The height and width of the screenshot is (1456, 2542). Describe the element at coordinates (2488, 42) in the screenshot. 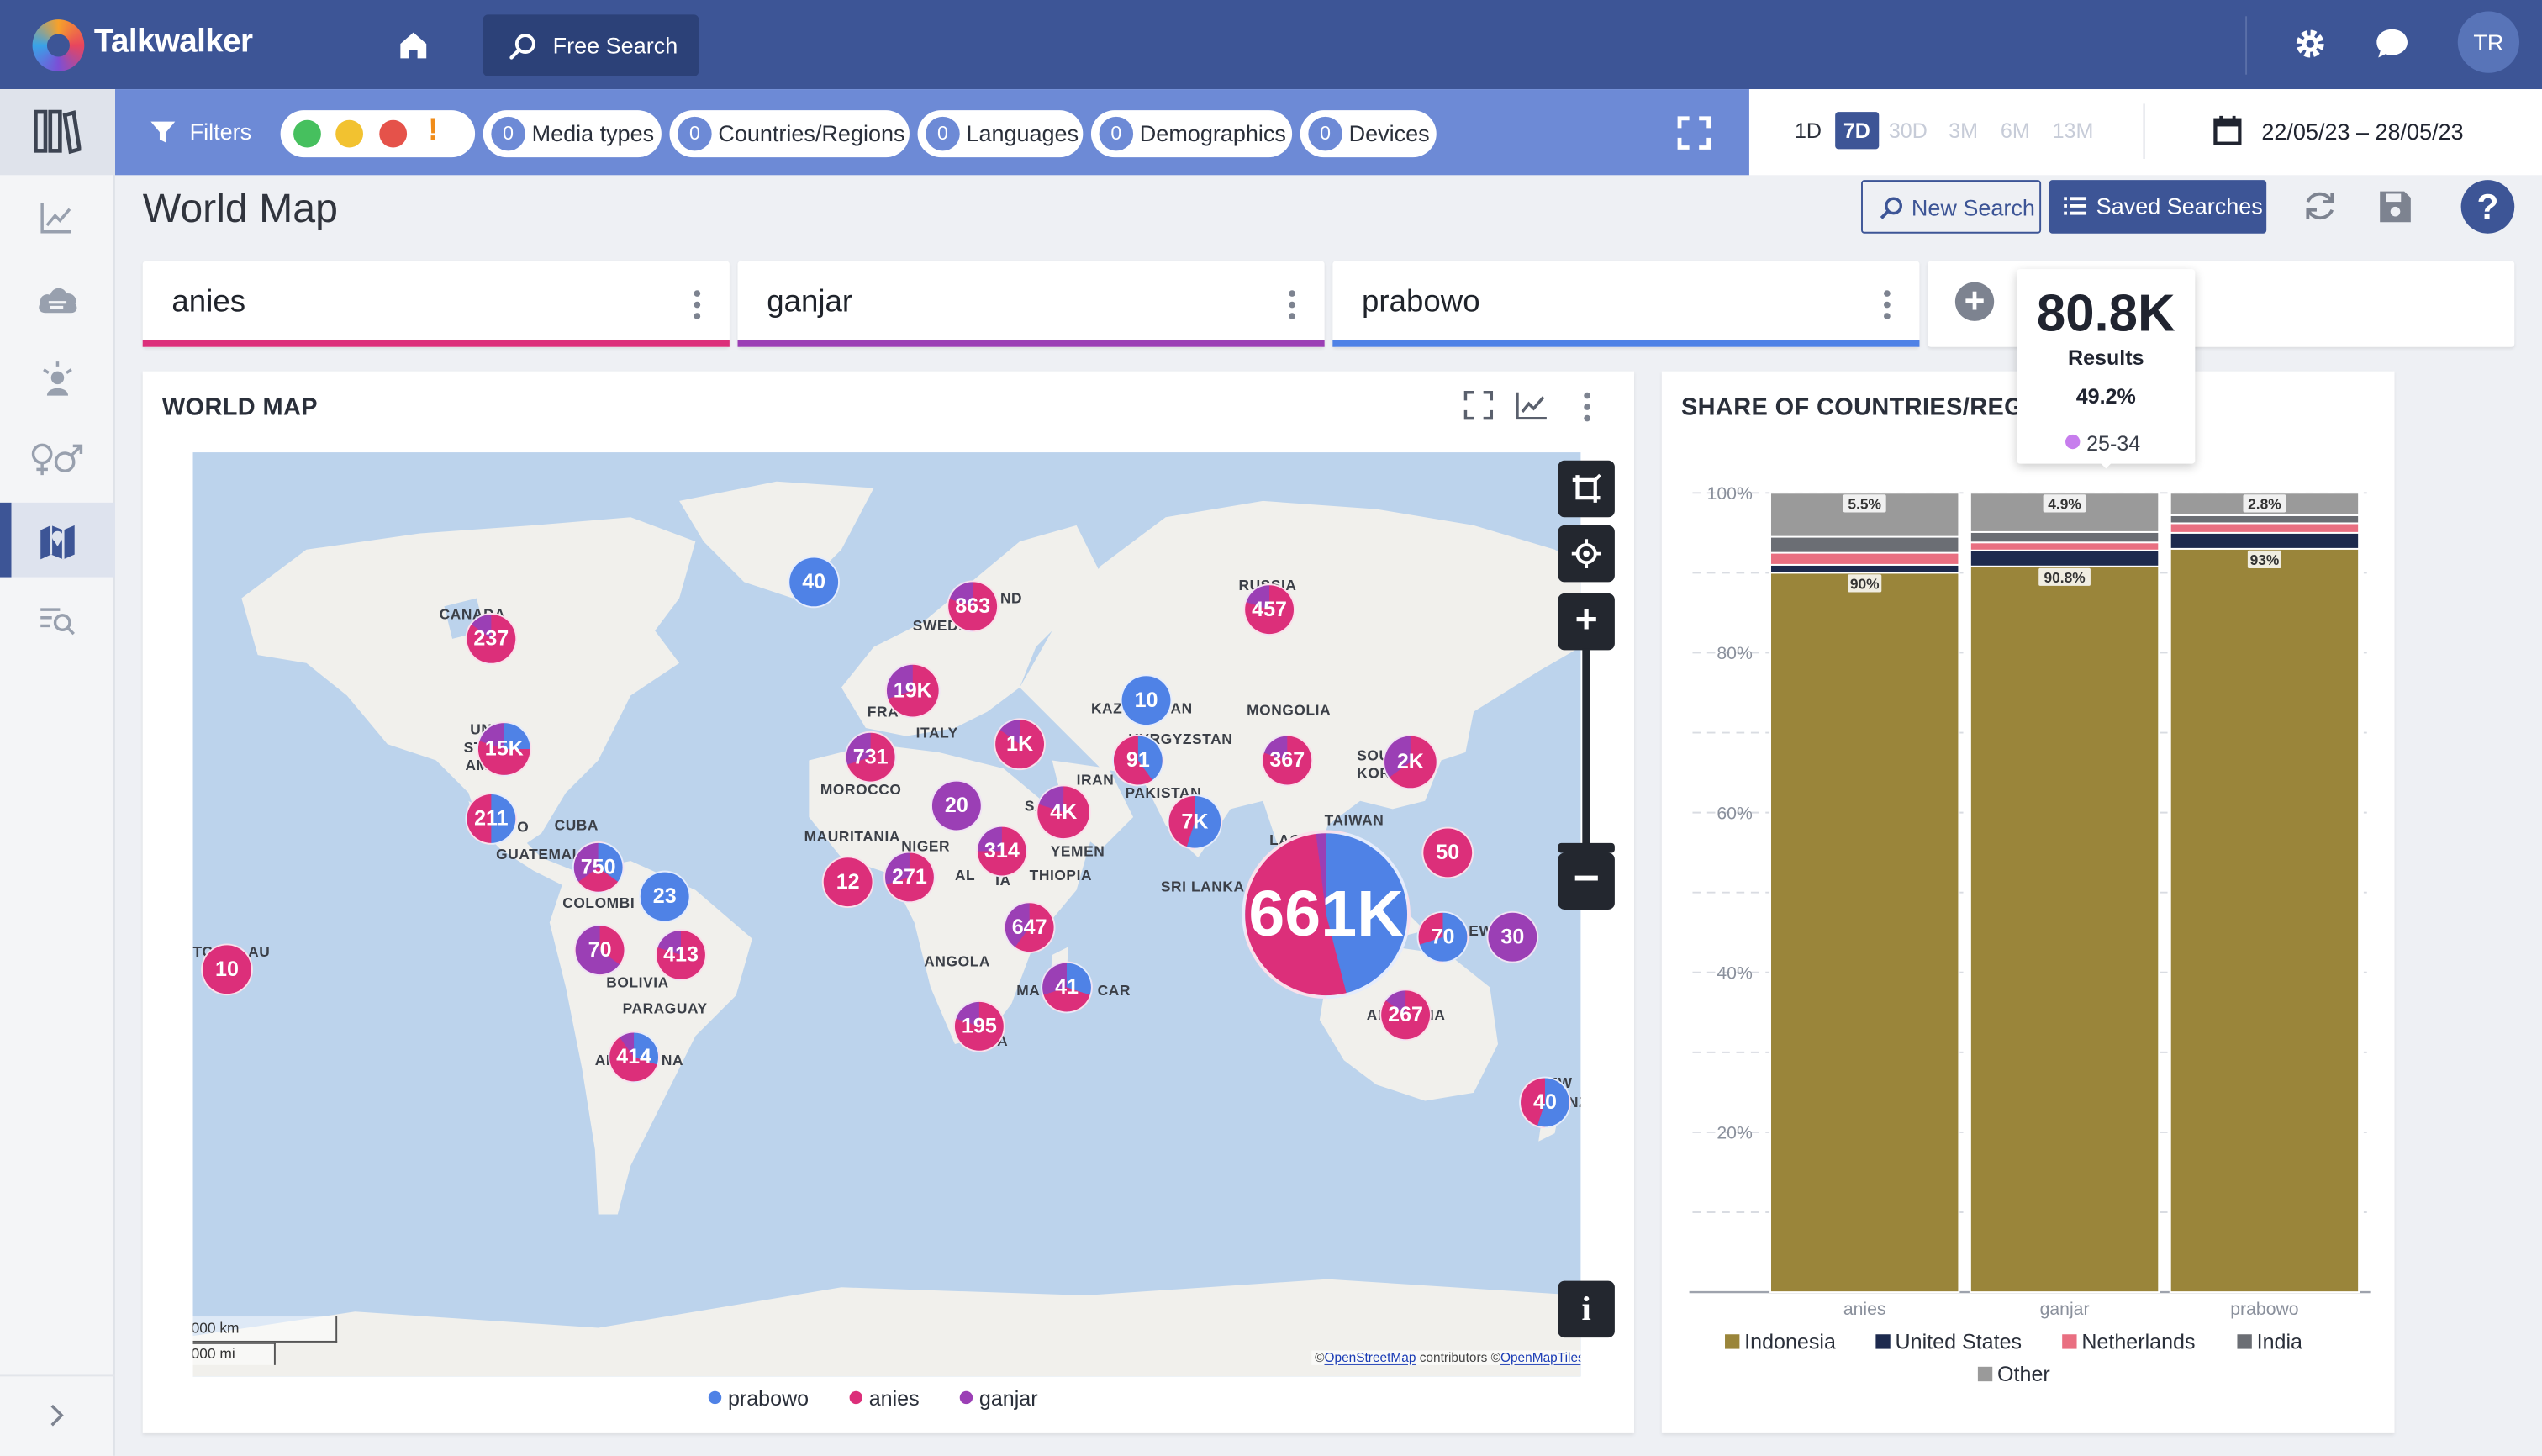

I see `user-avatar: TR` at that location.